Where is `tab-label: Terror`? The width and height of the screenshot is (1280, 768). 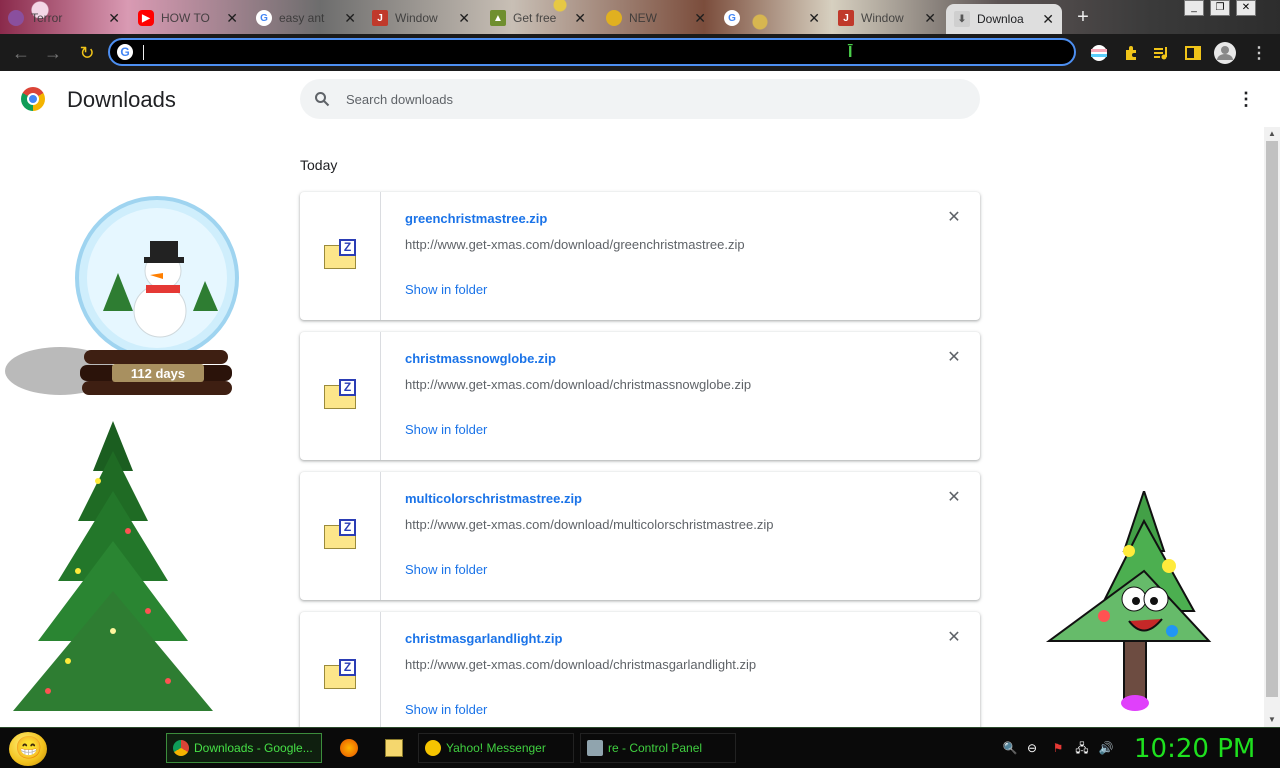 tab-label: Terror is located at coordinates (47, 18).